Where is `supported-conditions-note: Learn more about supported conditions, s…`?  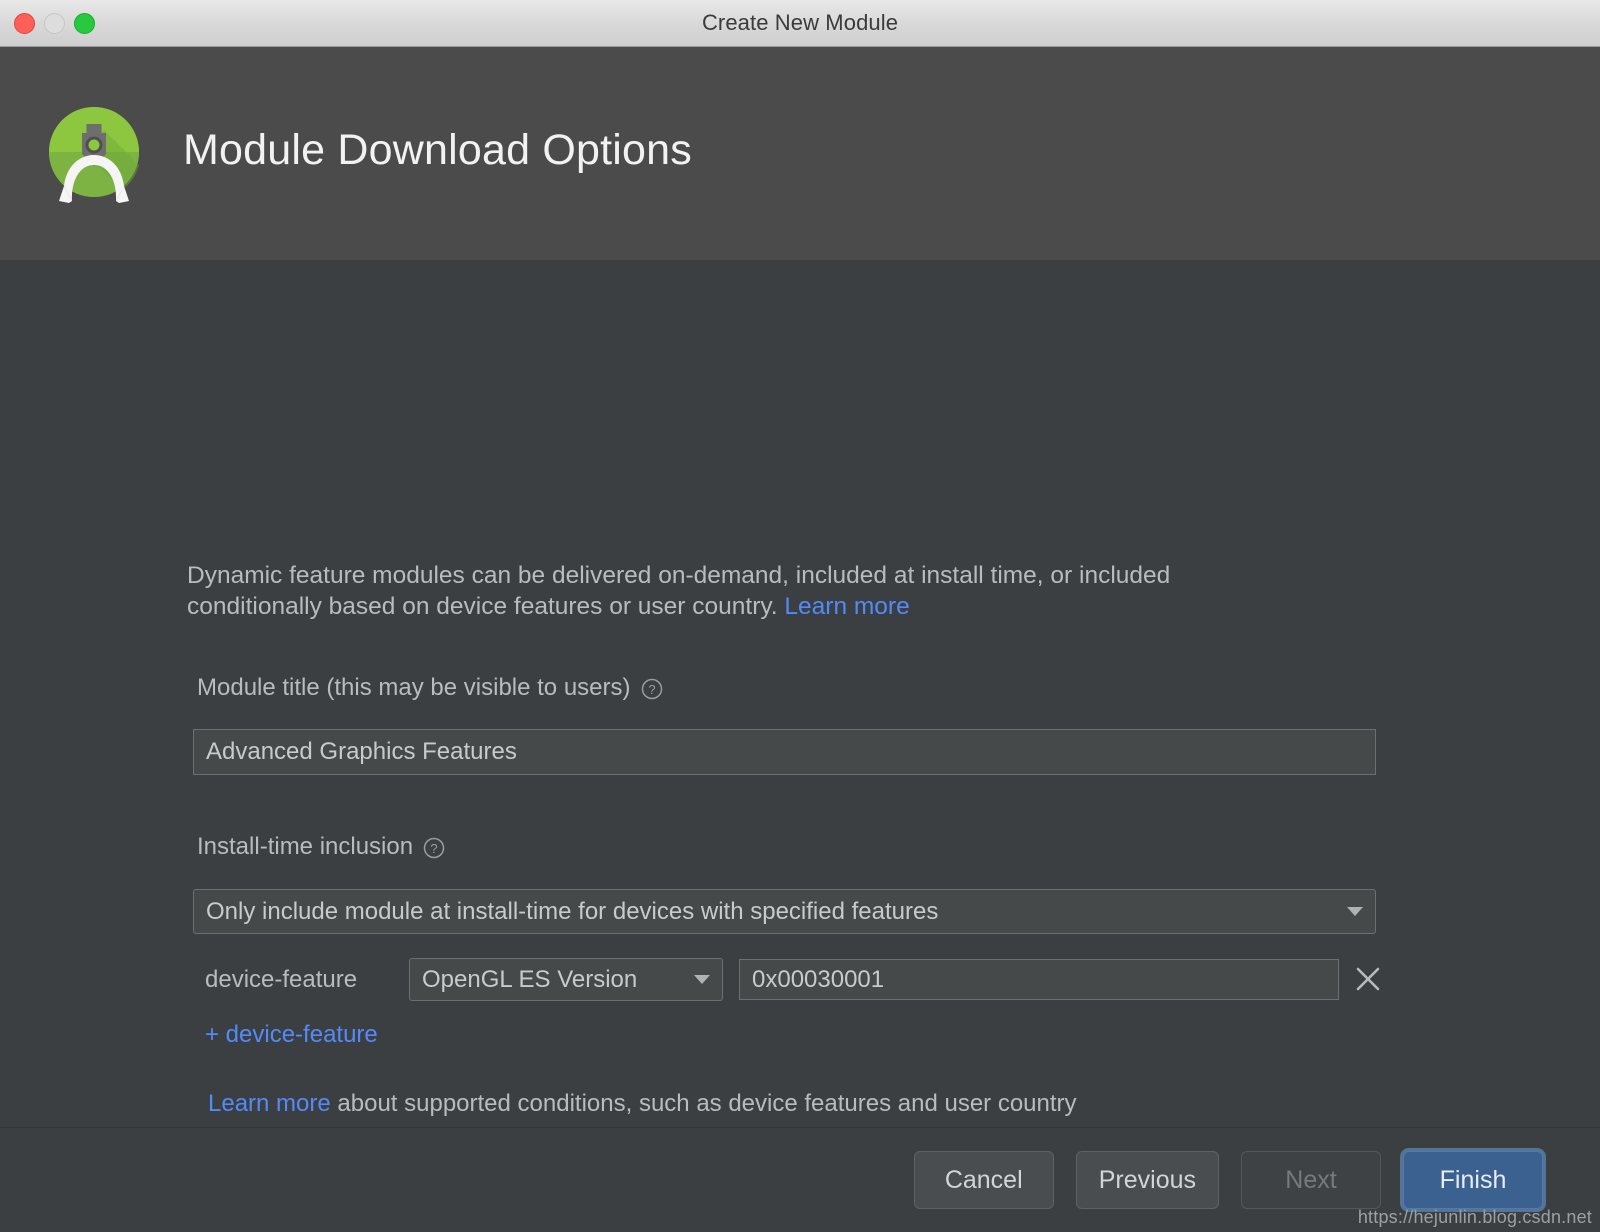 supported-conditions-note: Learn more about supported conditions, s… is located at coordinates (642, 1104).